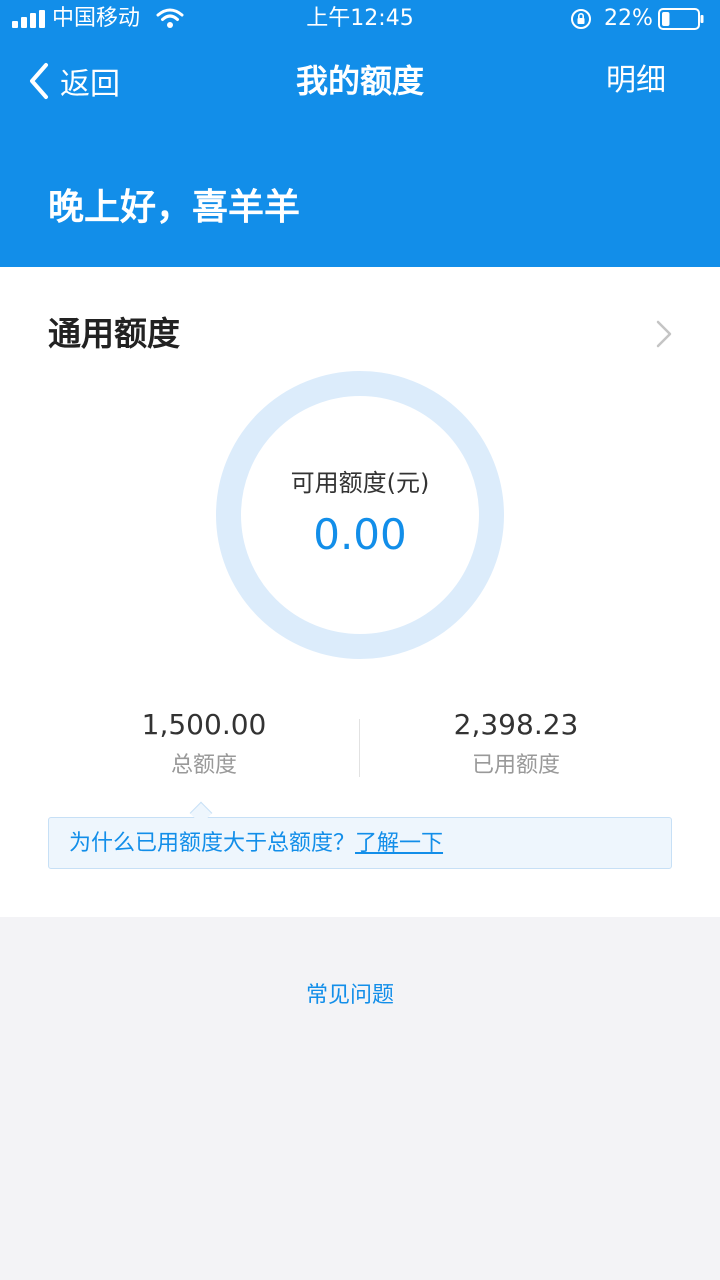 The image size is (720, 1280). Describe the element at coordinates (399, 843) in the screenshot. I see `learn-more-link: 了解一下` at that location.